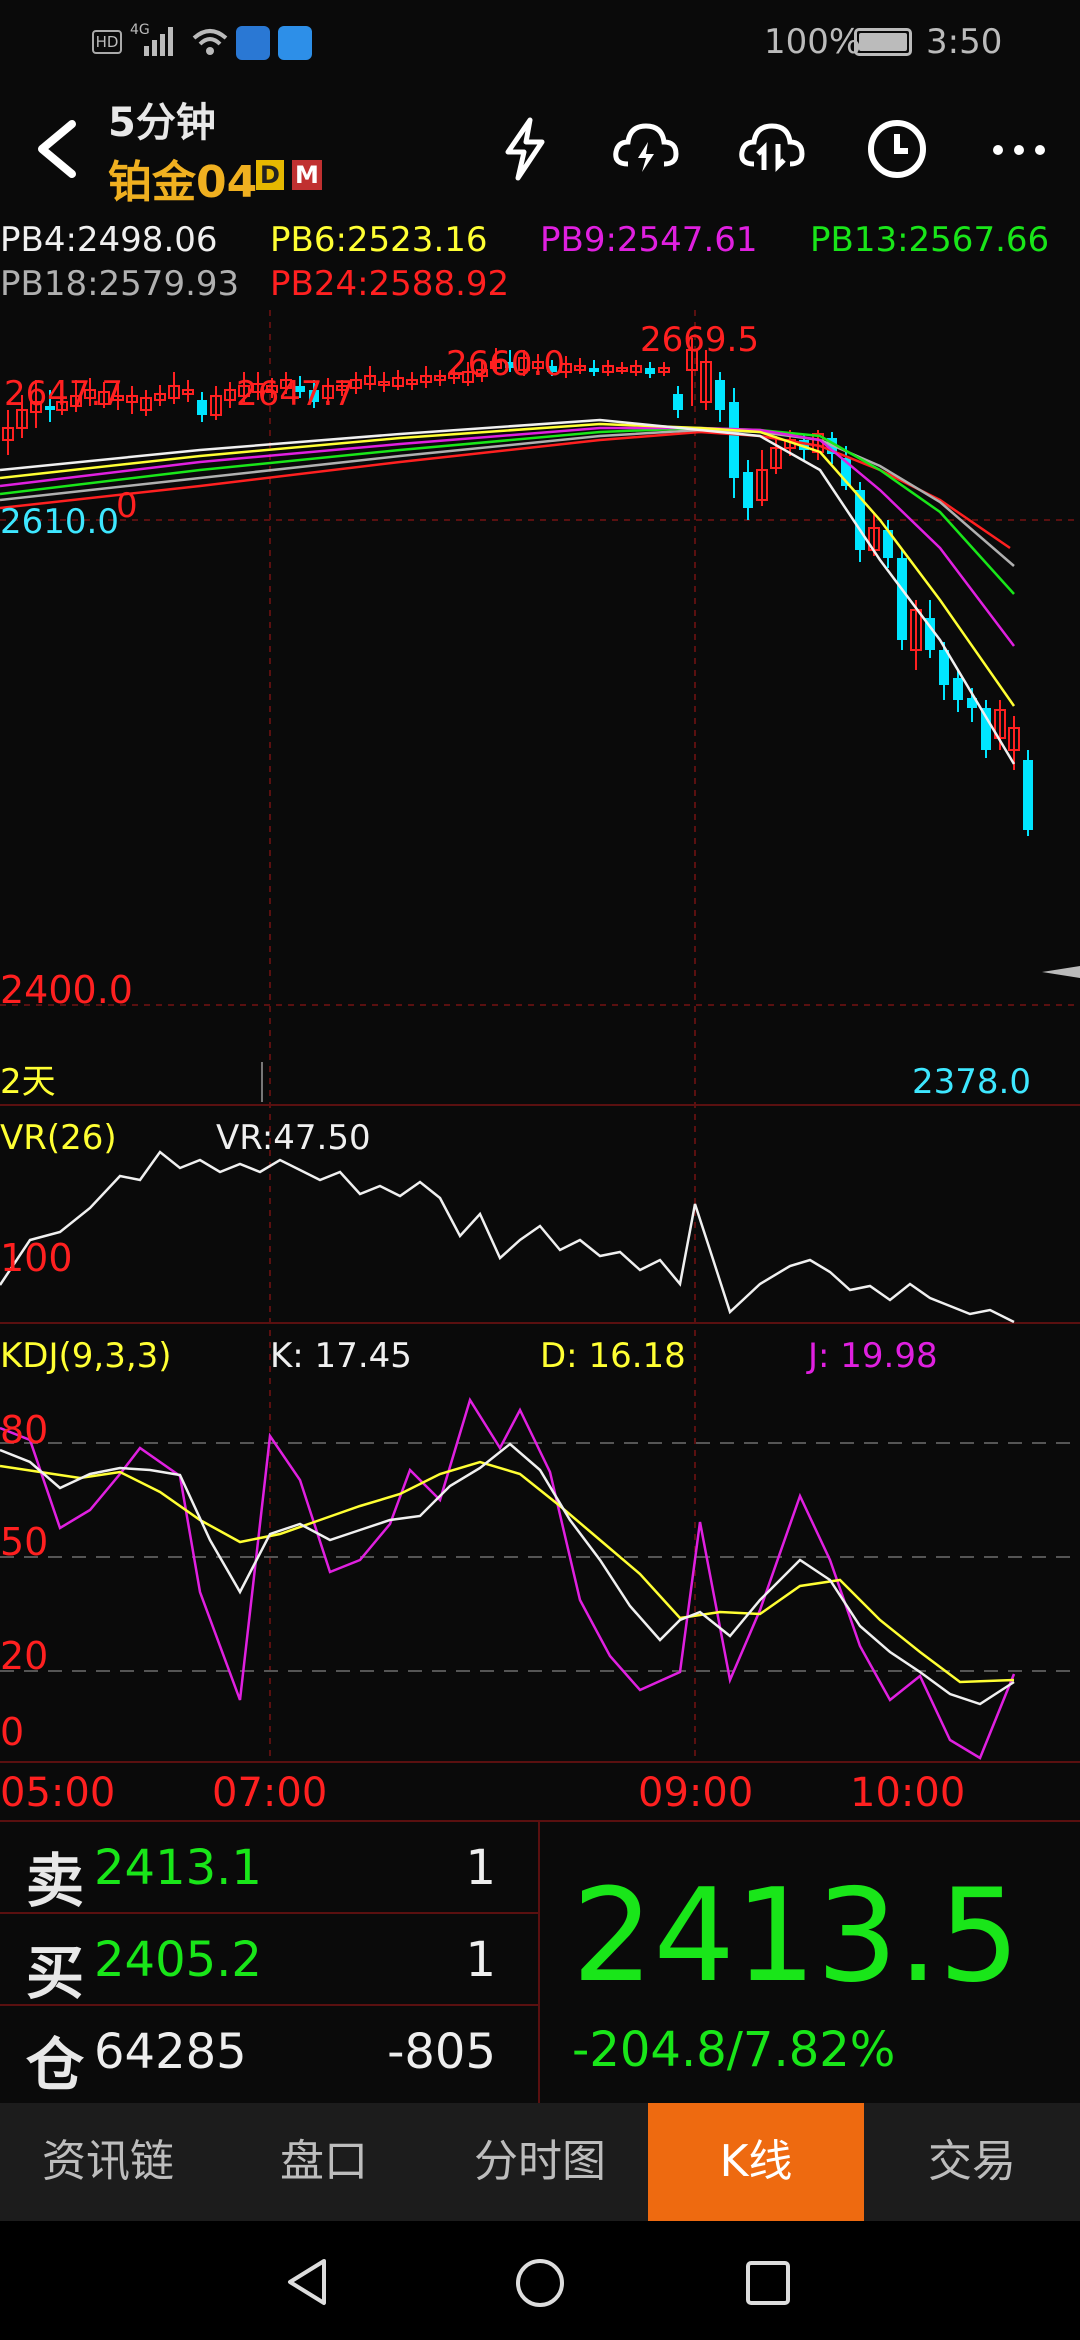 The image size is (1080, 2340). I want to click on kdj-j-line, so click(508, 1578).